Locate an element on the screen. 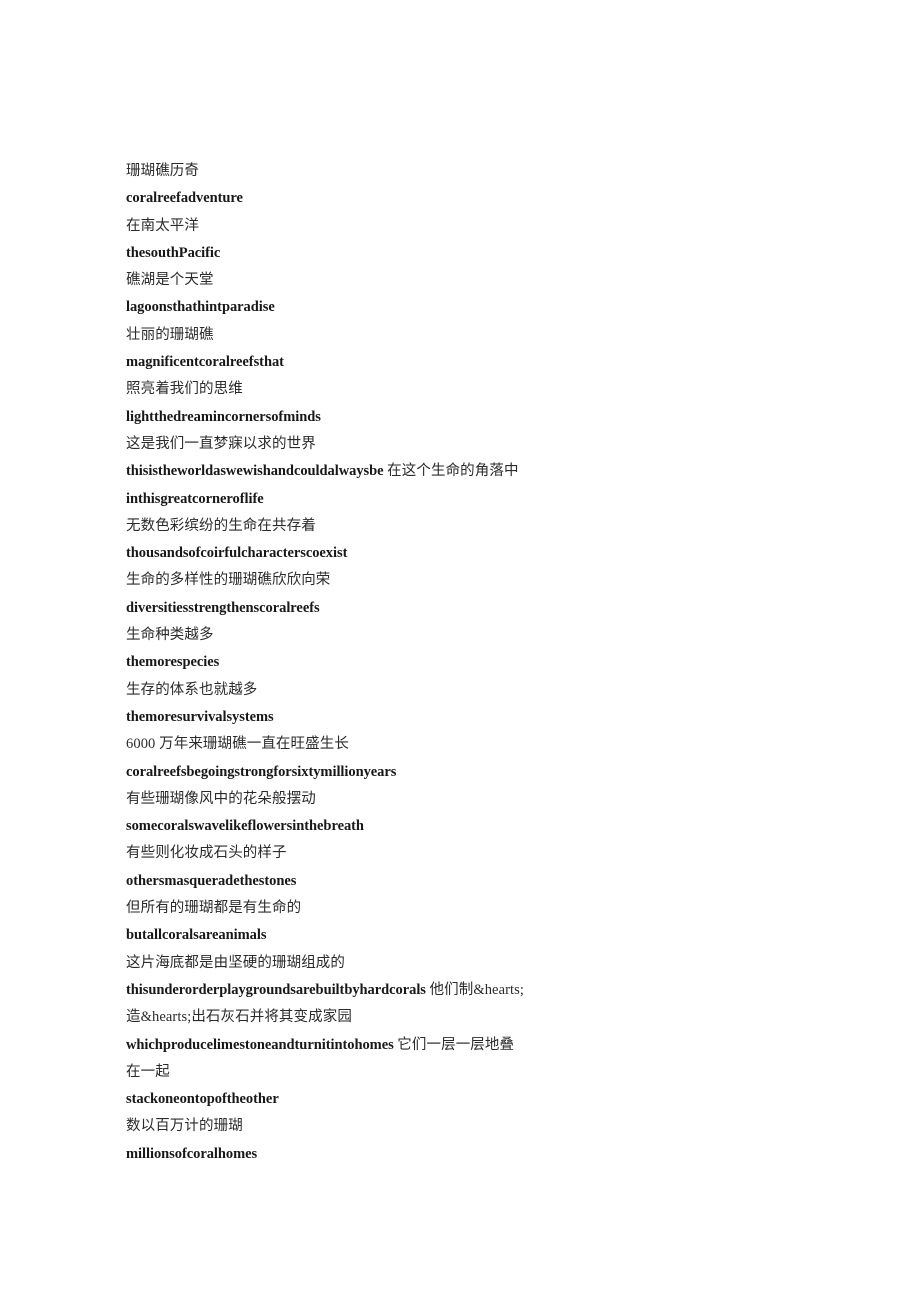 The width and height of the screenshot is (920, 1301). transcript-line: inthisgreatcorneroflife is located at coordinates (195, 498).